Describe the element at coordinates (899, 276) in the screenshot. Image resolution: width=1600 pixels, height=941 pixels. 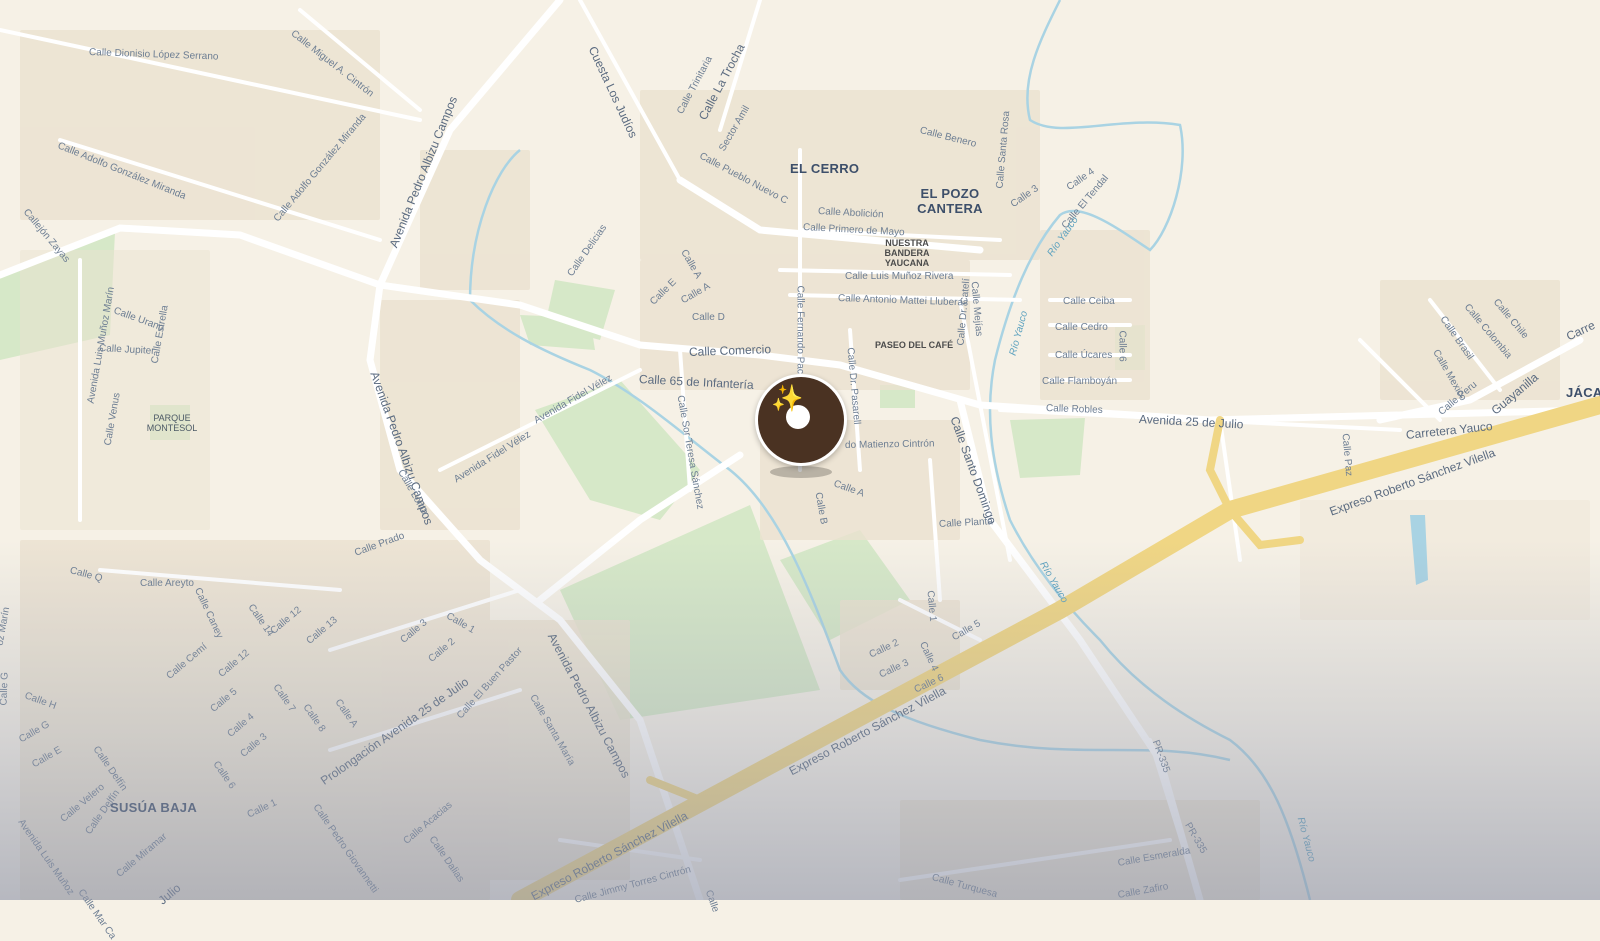
I see `street-label: Calle Luis Muñoz Rivera` at that location.